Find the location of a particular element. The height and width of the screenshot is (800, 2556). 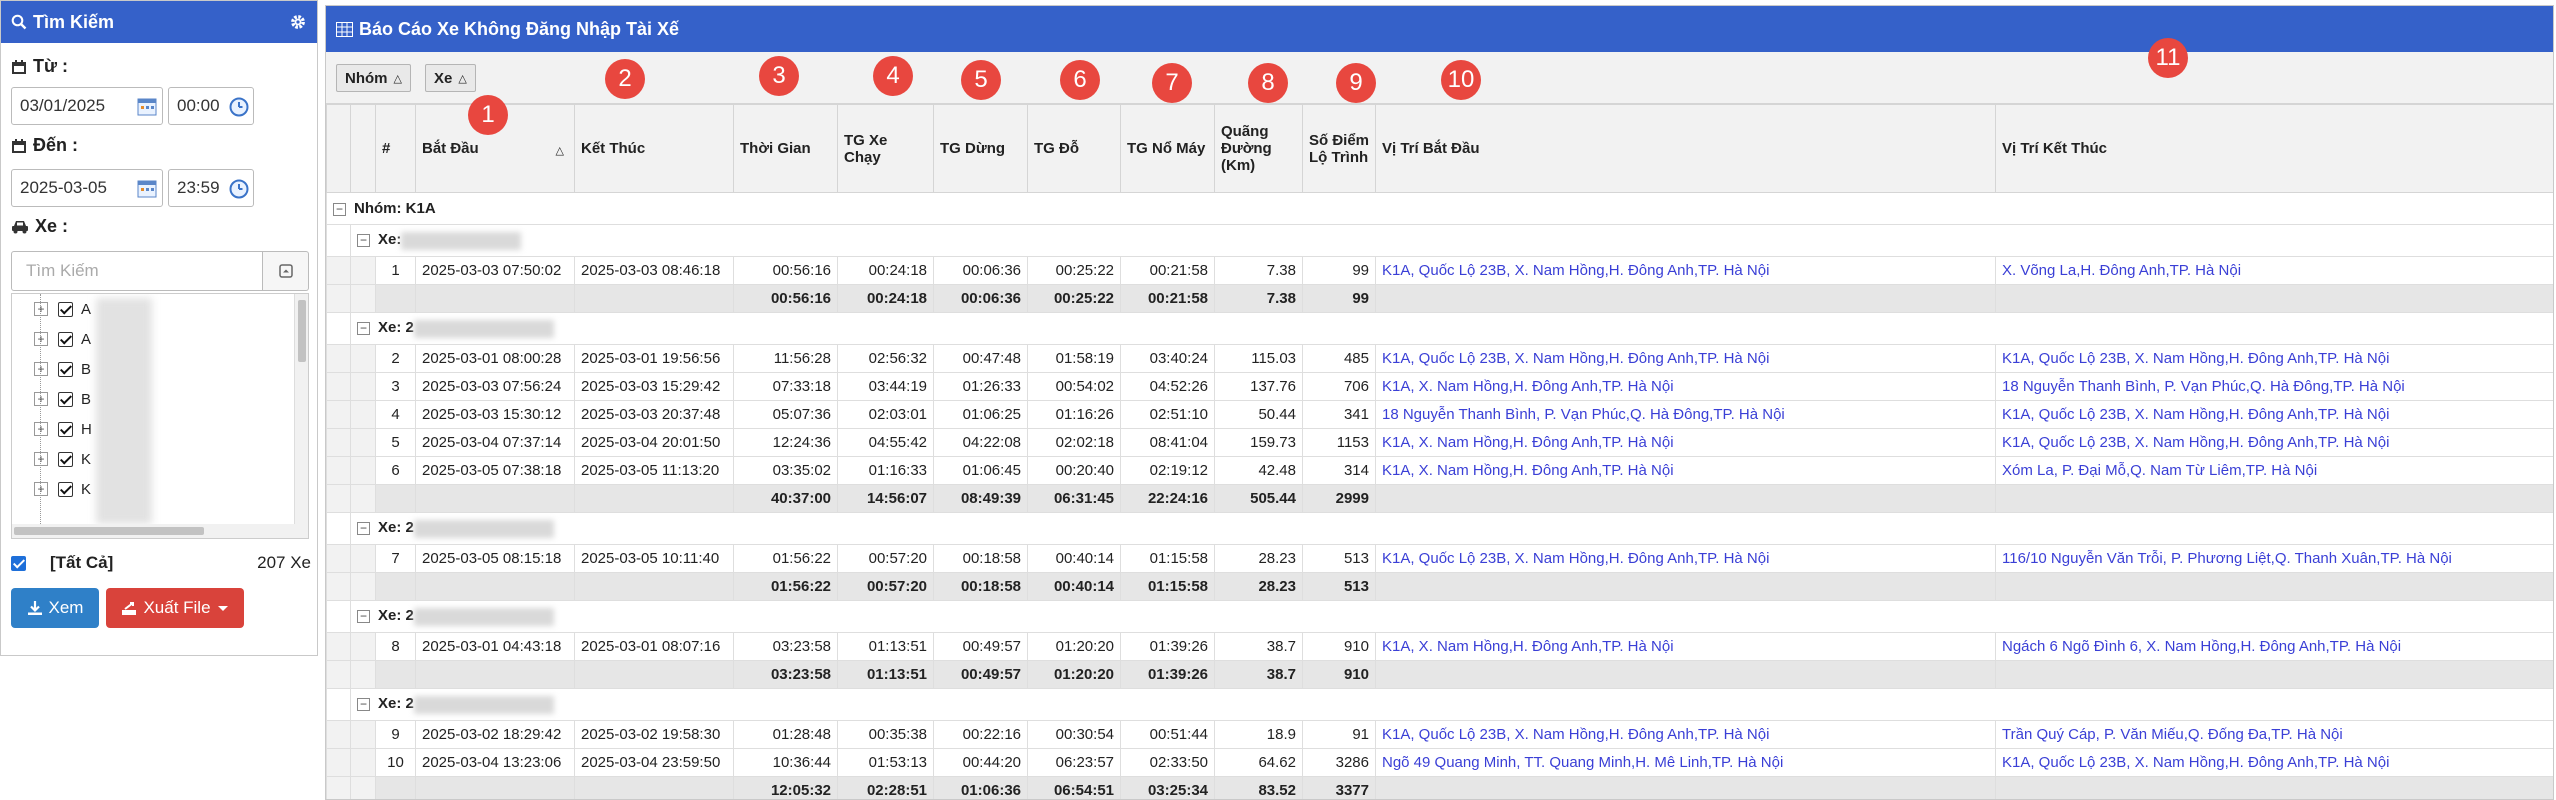

table-cell: 06:23:57 is located at coordinates (1074, 762).